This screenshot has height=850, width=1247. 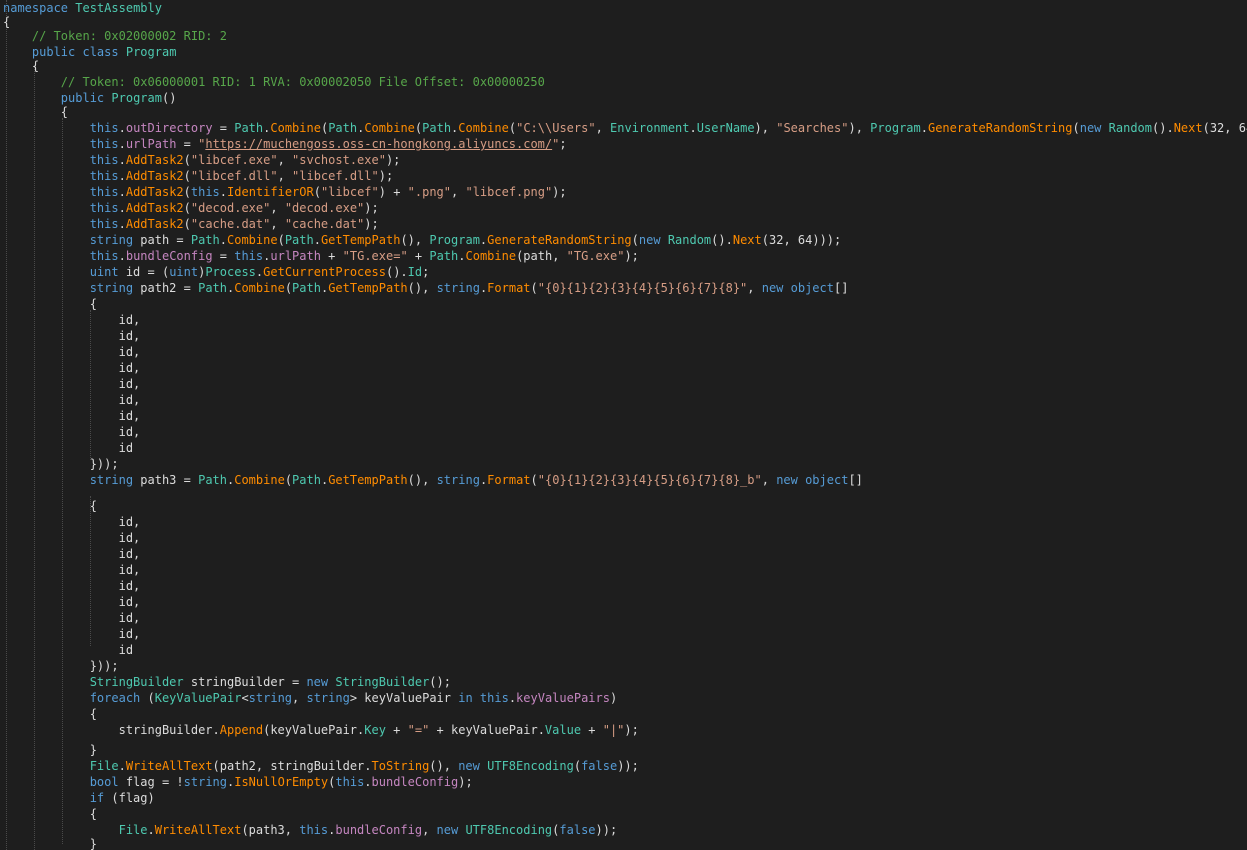 I want to click on code-line: }, so click(x=50, y=750).